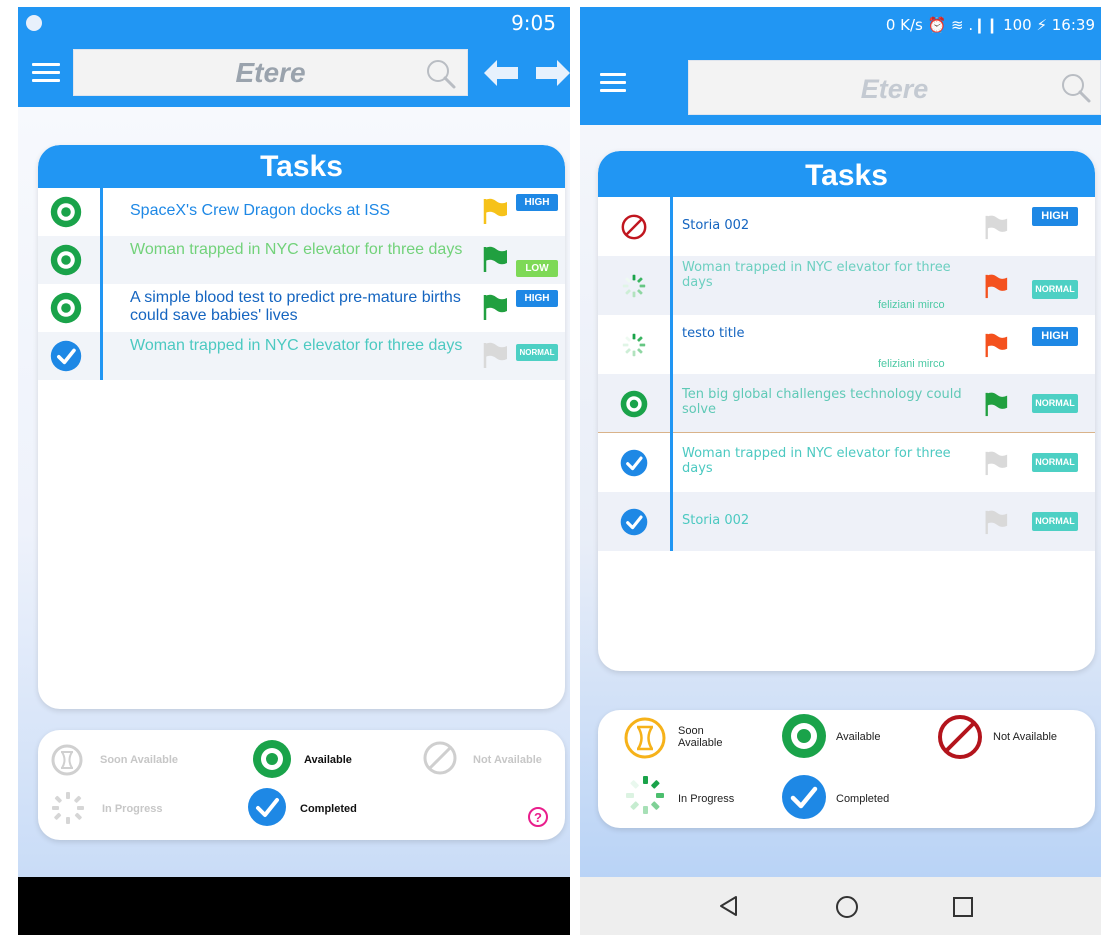 This screenshot has height=935, width=1101. Describe the element at coordinates (729, 906) in the screenshot. I see `nav-back-icon` at that location.